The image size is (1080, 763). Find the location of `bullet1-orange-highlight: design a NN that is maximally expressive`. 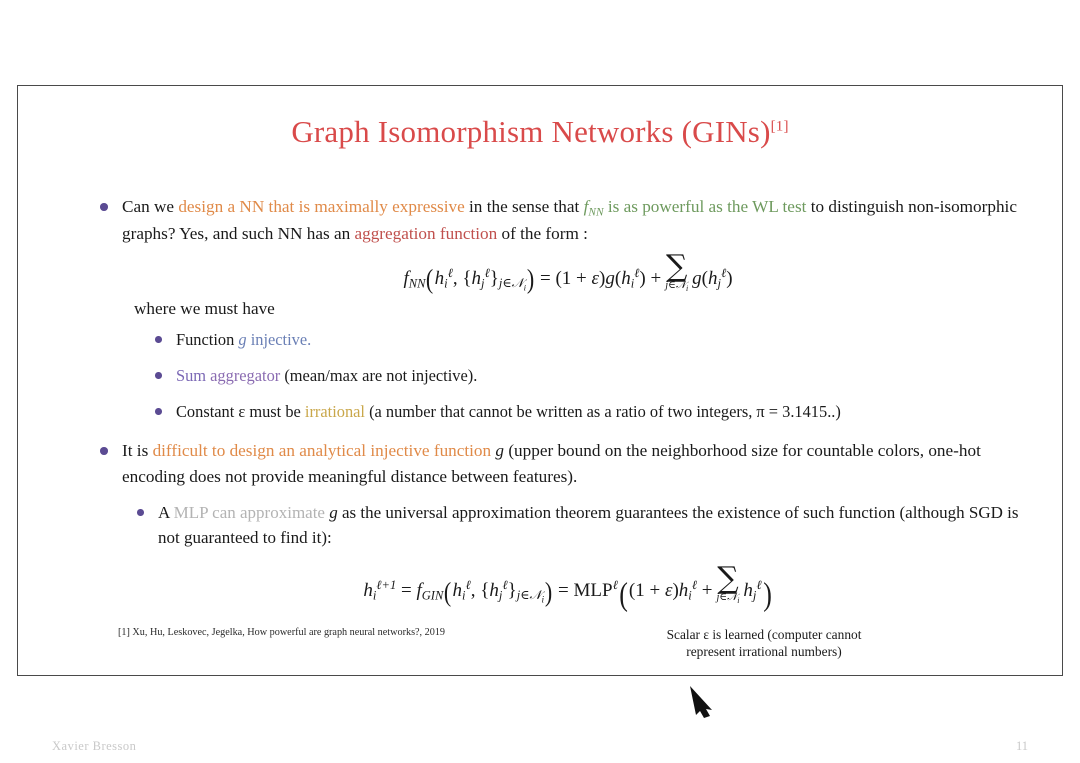

bullet1-orange-highlight: design a NN that is maximally expressive is located at coordinates (321, 206).